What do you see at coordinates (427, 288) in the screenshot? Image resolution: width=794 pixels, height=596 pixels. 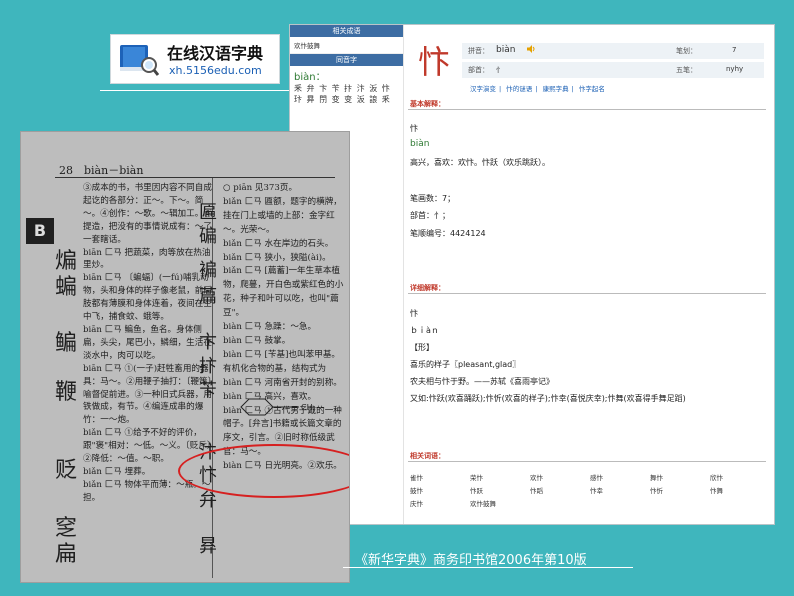 I see `detail-header: 详细解释：` at bounding box center [427, 288].